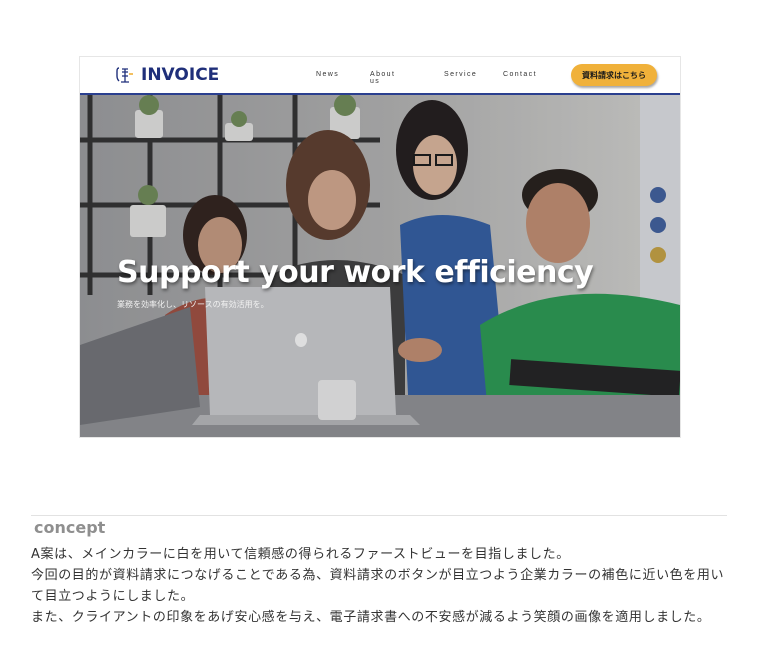 The height and width of the screenshot is (672, 760). What do you see at coordinates (379, 515) in the screenshot?
I see `section-divider` at bounding box center [379, 515].